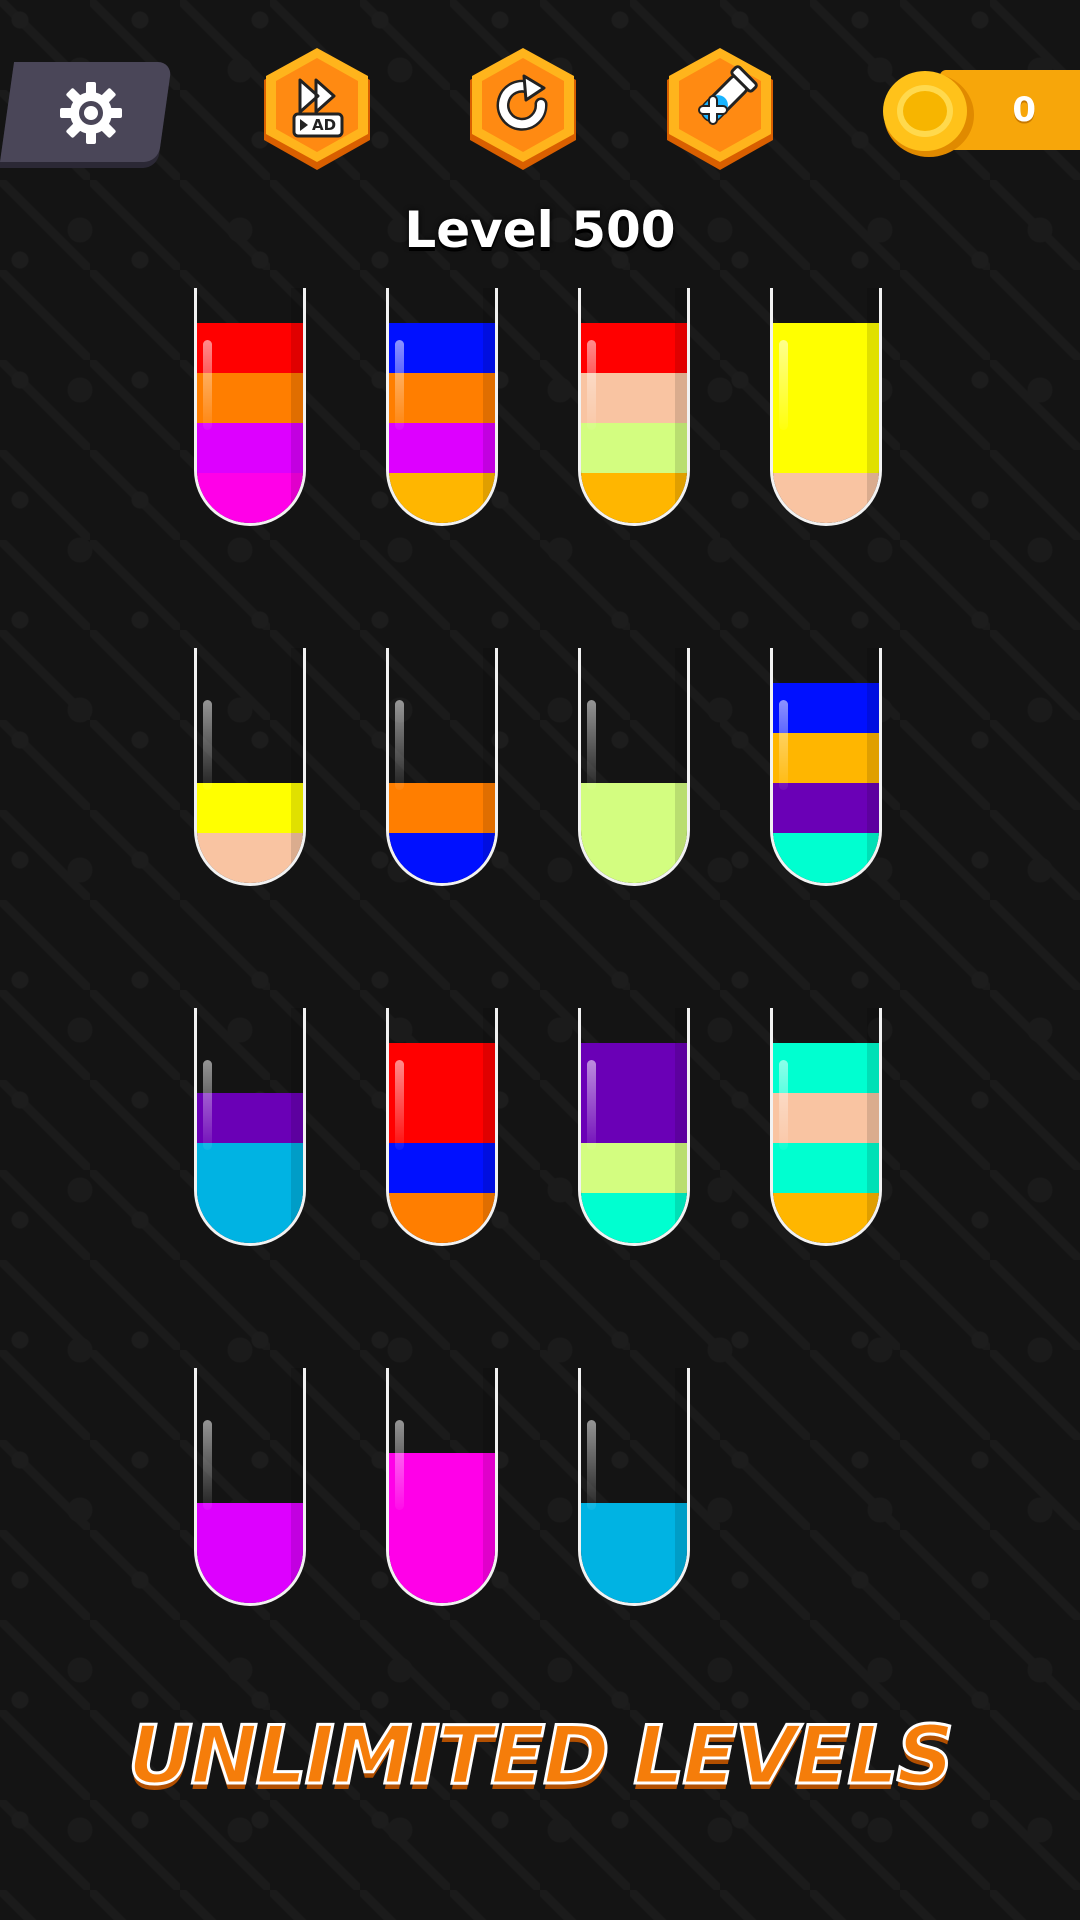 The width and height of the screenshot is (1080, 1920). I want to click on skip-level-ad-button: AD, so click(317, 109).